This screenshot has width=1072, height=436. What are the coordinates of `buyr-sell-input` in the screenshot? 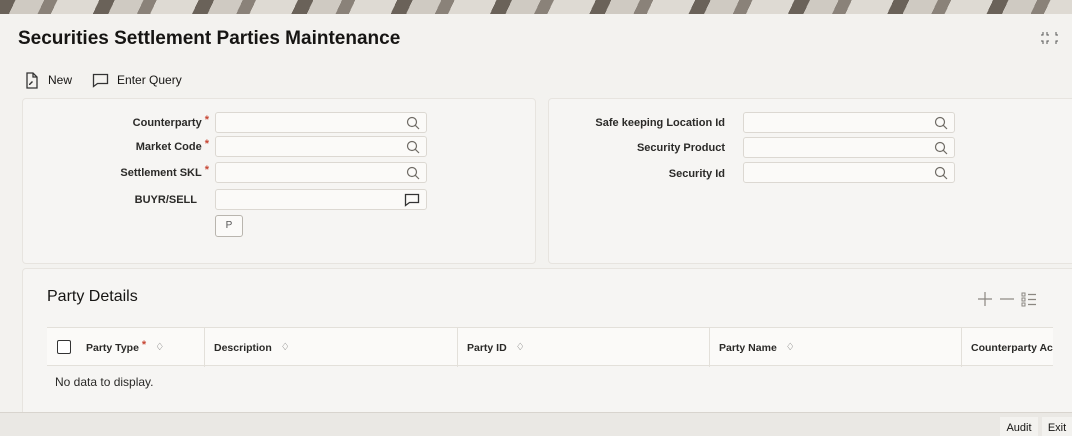 It's located at (321, 199).